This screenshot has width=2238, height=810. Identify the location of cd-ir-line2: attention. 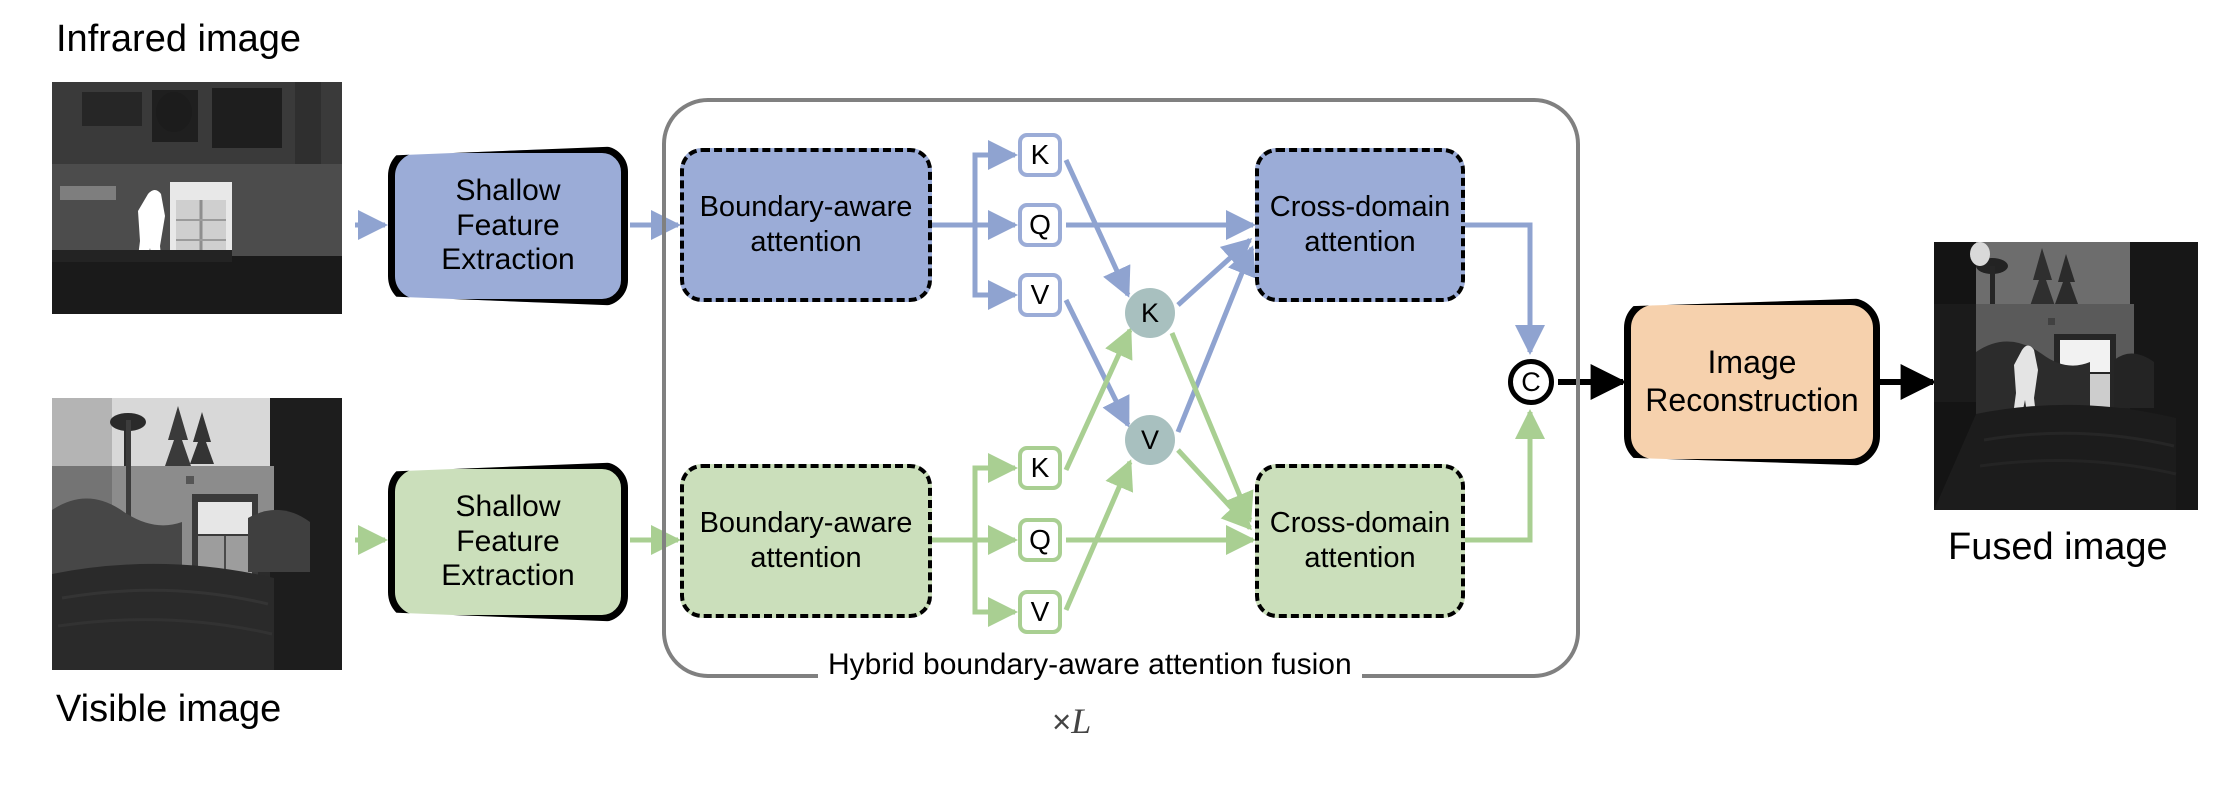
(1360, 242).